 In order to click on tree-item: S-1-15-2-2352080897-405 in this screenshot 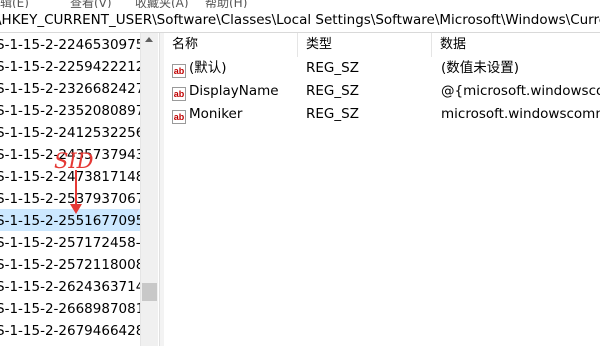, I will do `click(70, 110)`.